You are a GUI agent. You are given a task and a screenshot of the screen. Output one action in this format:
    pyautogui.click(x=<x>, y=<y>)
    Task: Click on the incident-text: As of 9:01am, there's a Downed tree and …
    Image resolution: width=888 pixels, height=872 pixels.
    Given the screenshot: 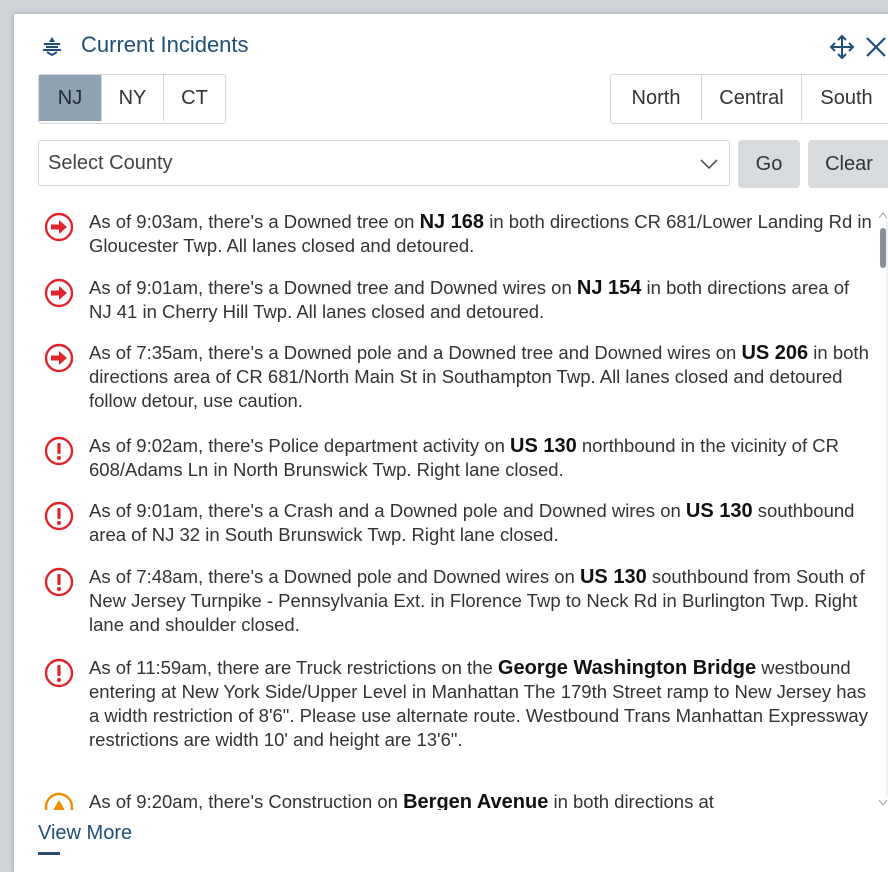 What is the action you would take?
    pyautogui.click(x=481, y=300)
    